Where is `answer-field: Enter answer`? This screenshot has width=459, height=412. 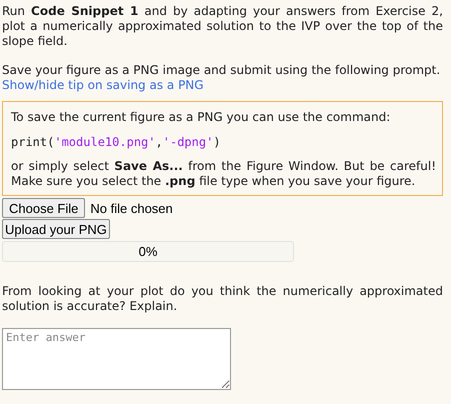 answer-field: Enter answer is located at coordinates (116, 359).